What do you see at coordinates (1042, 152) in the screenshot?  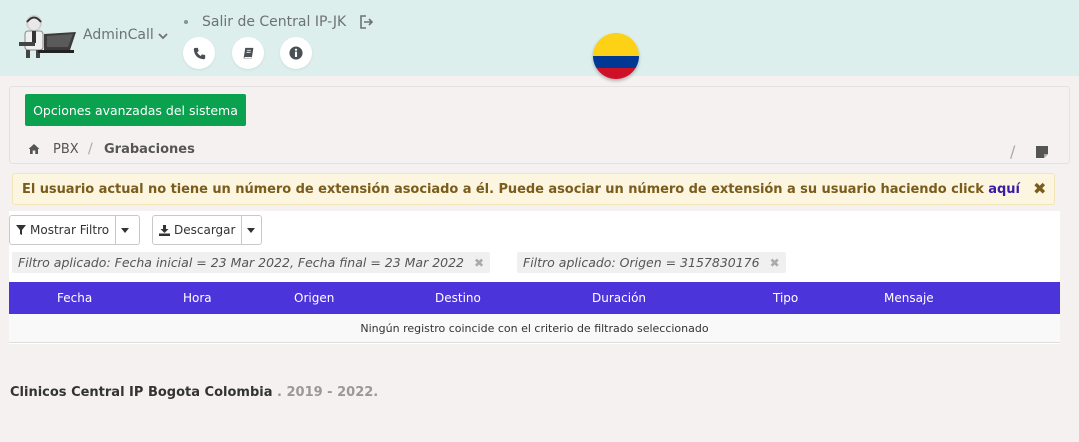 I see `sticky-note-icon` at bounding box center [1042, 152].